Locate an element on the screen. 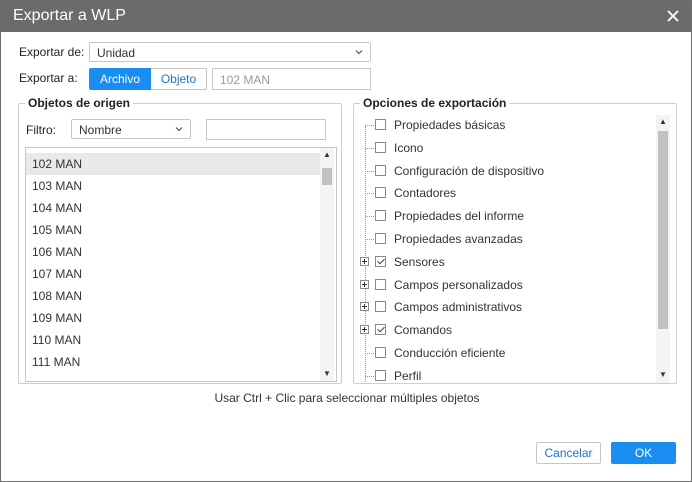 The width and height of the screenshot is (692, 482). export-option-item: Configuración de dispositivo is located at coordinates (505, 171).